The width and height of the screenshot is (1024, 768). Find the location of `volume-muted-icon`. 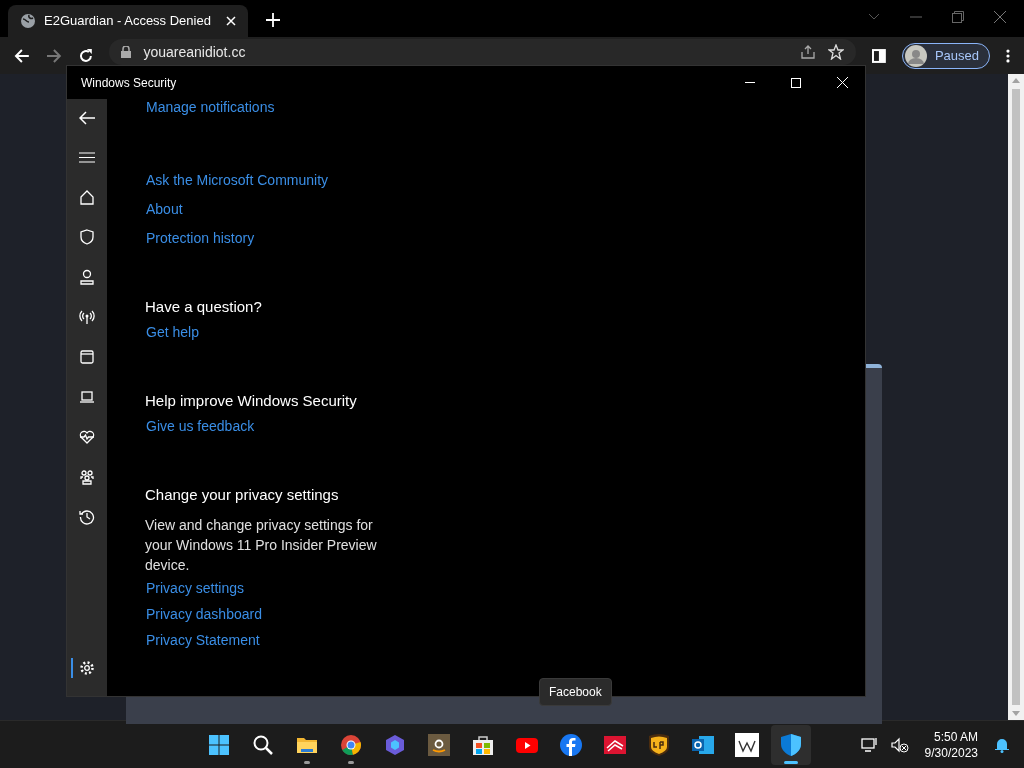

volume-muted-icon is located at coordinates (899, 744).